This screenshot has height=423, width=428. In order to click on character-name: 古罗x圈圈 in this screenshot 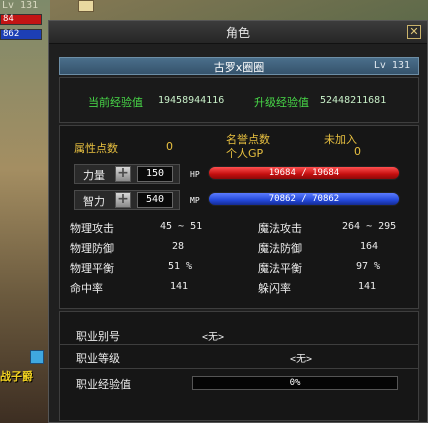, I will do `click(239, 67)`.